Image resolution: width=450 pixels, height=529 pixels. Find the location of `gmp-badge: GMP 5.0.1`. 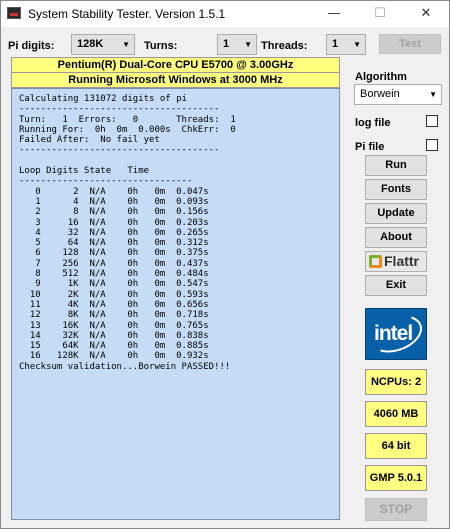

gmp-badge: GMP 5.0.1 is located at coordinates (396, 478).